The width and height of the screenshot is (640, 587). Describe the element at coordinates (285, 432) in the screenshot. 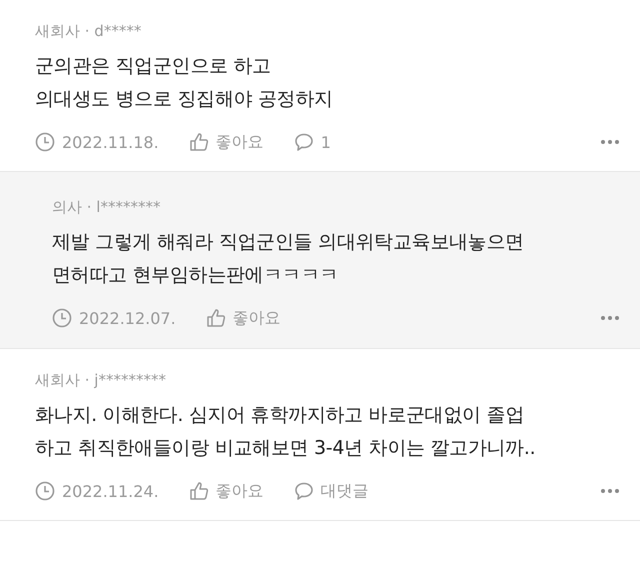

I see `comment-text: 화나지. 이해한다. 심지어 휴학까지하고 바로군대없이 졸업 하고 취직한애들이랑 비교해보면 3-4년 차이는 깔고가니까..` at that location.